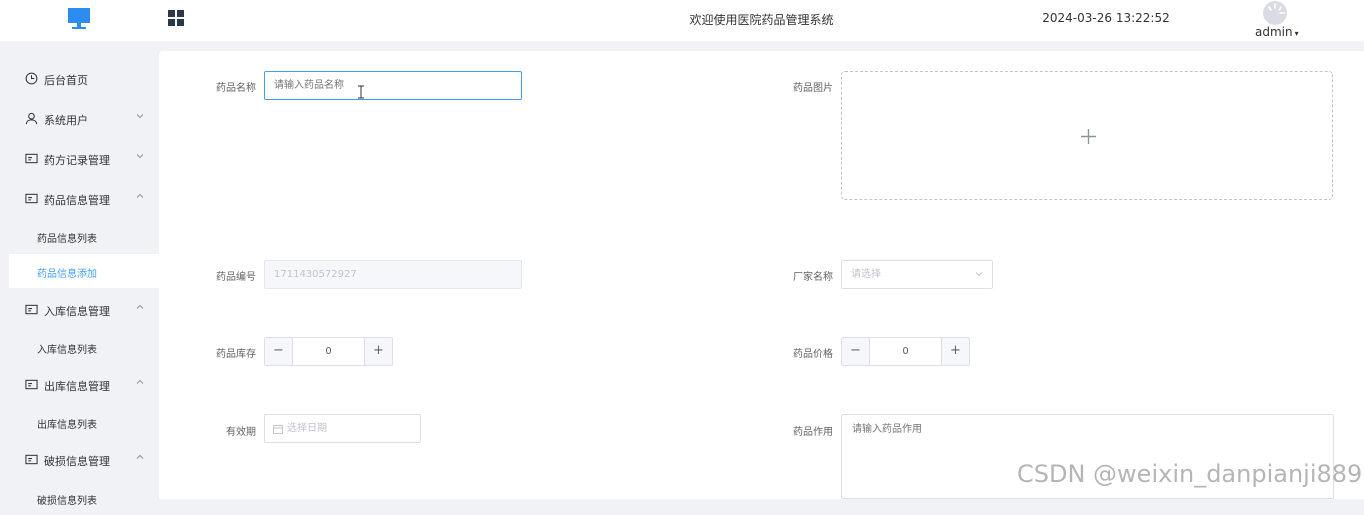  I want to click on user-dropdown: admin ▾, so click(1277, 32).